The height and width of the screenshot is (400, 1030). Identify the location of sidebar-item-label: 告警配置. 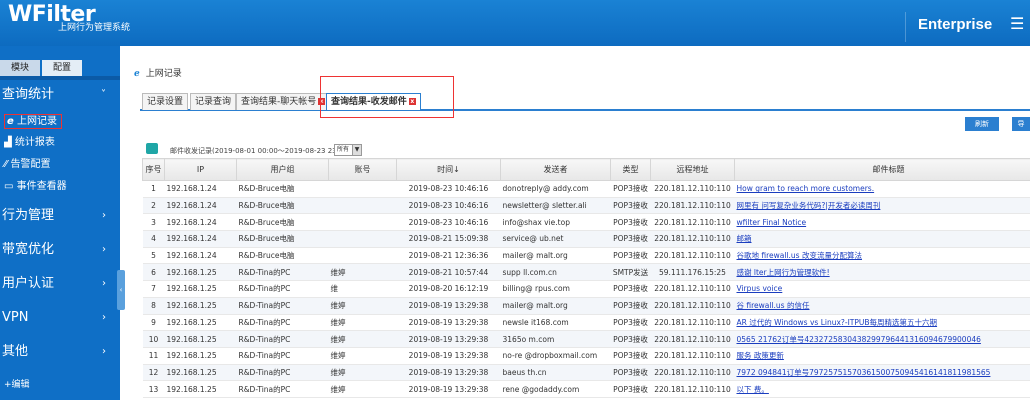
(30, 164).